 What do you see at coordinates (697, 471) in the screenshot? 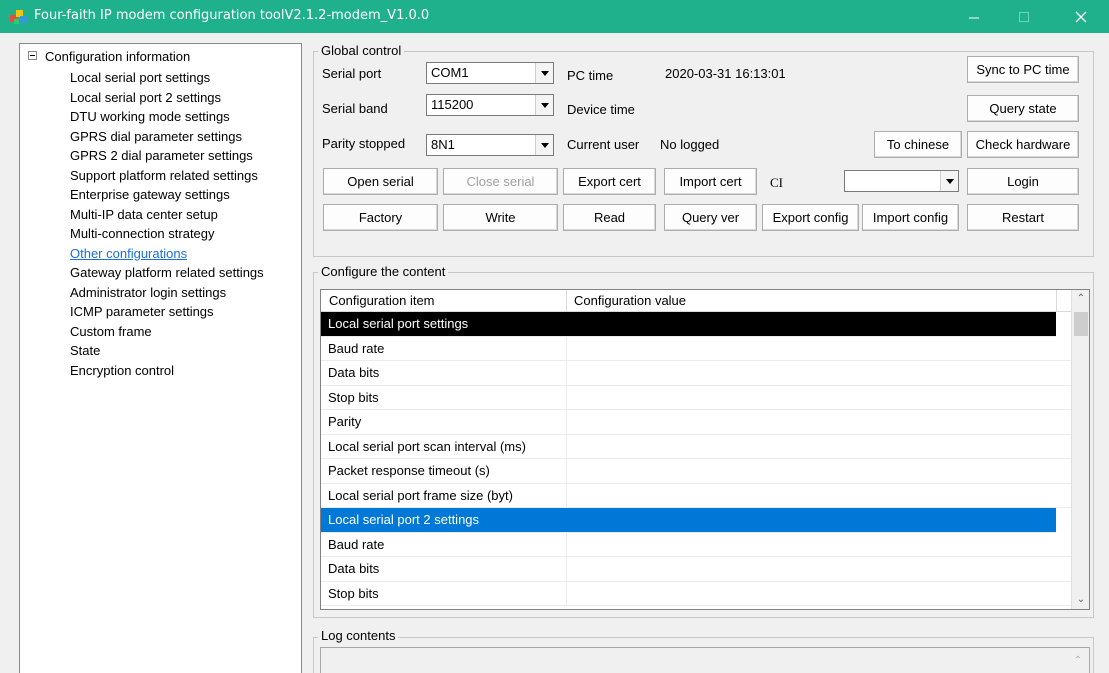
I see `table-row: Packet response timeout (s)` at bounding box center [697, 471].